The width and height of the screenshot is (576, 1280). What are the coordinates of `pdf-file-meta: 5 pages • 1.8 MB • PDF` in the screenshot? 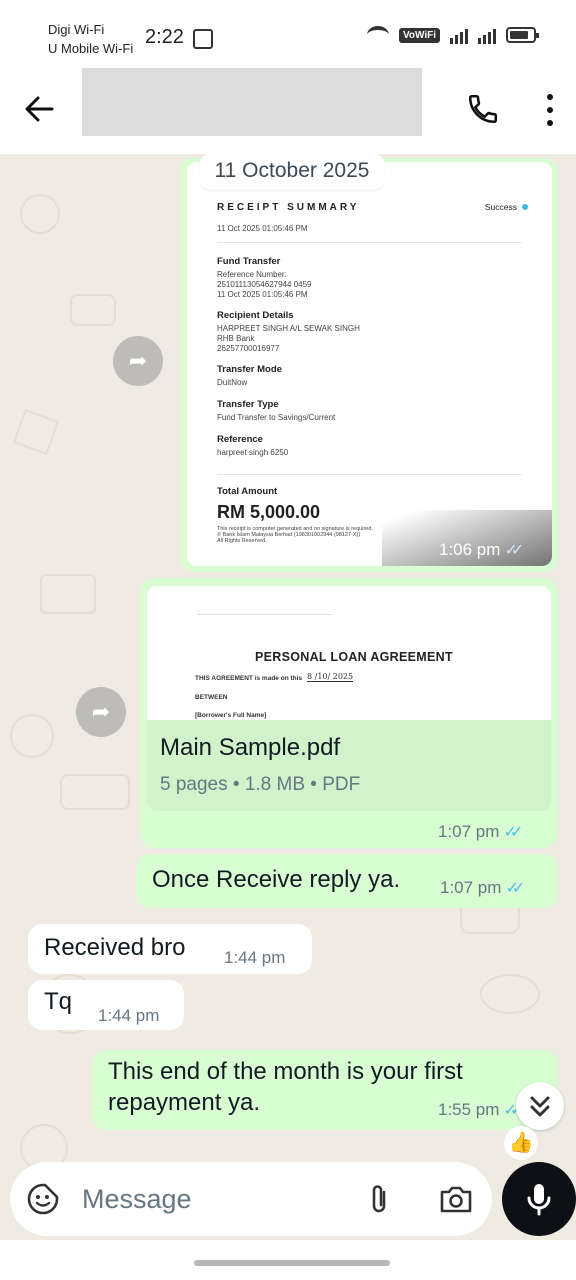 It's located at (260, 784).